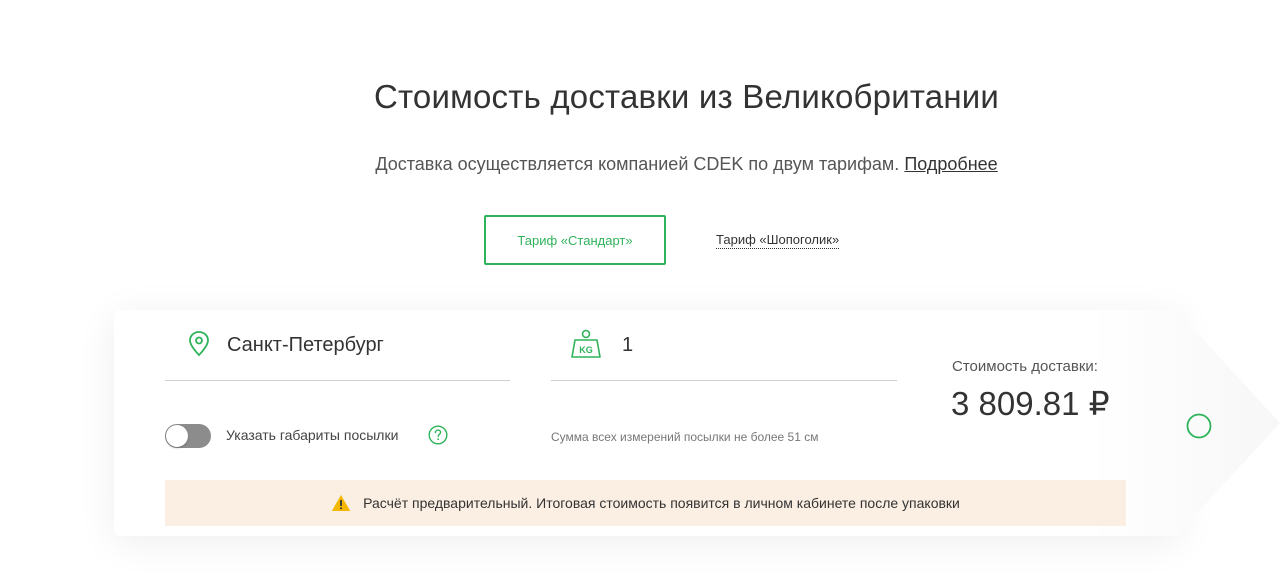 This screenshot has height=576, width=1280. Describe the element at coordinates (438, 435) in the screenshot. I see `question-help-icon` at that location.